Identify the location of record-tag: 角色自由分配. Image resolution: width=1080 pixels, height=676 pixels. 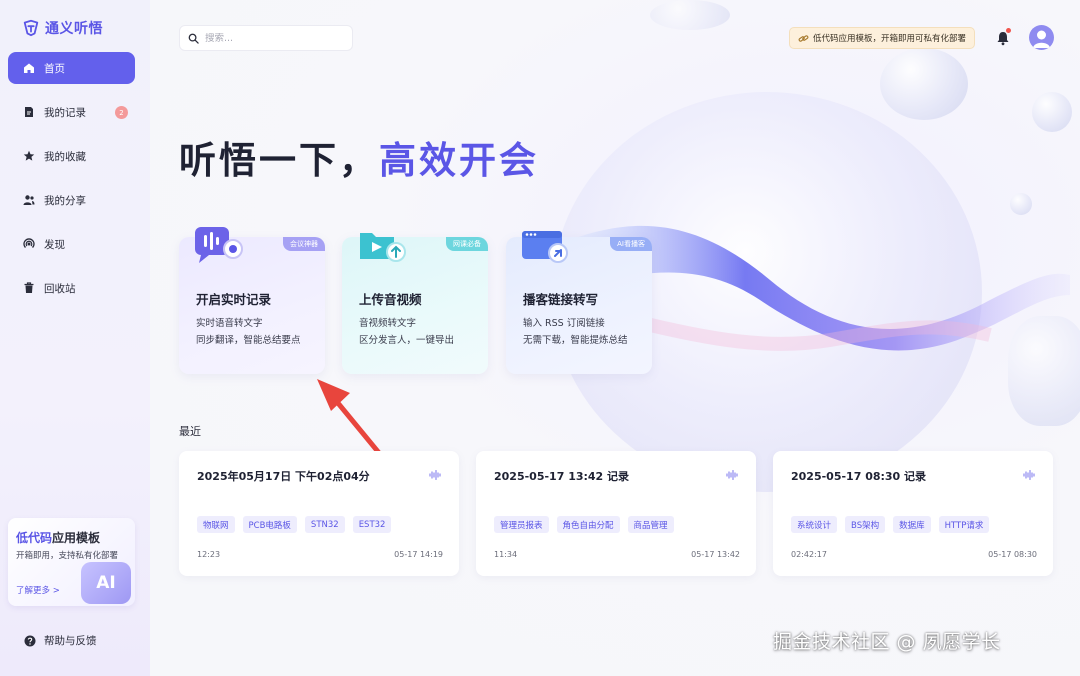
(588, 524).